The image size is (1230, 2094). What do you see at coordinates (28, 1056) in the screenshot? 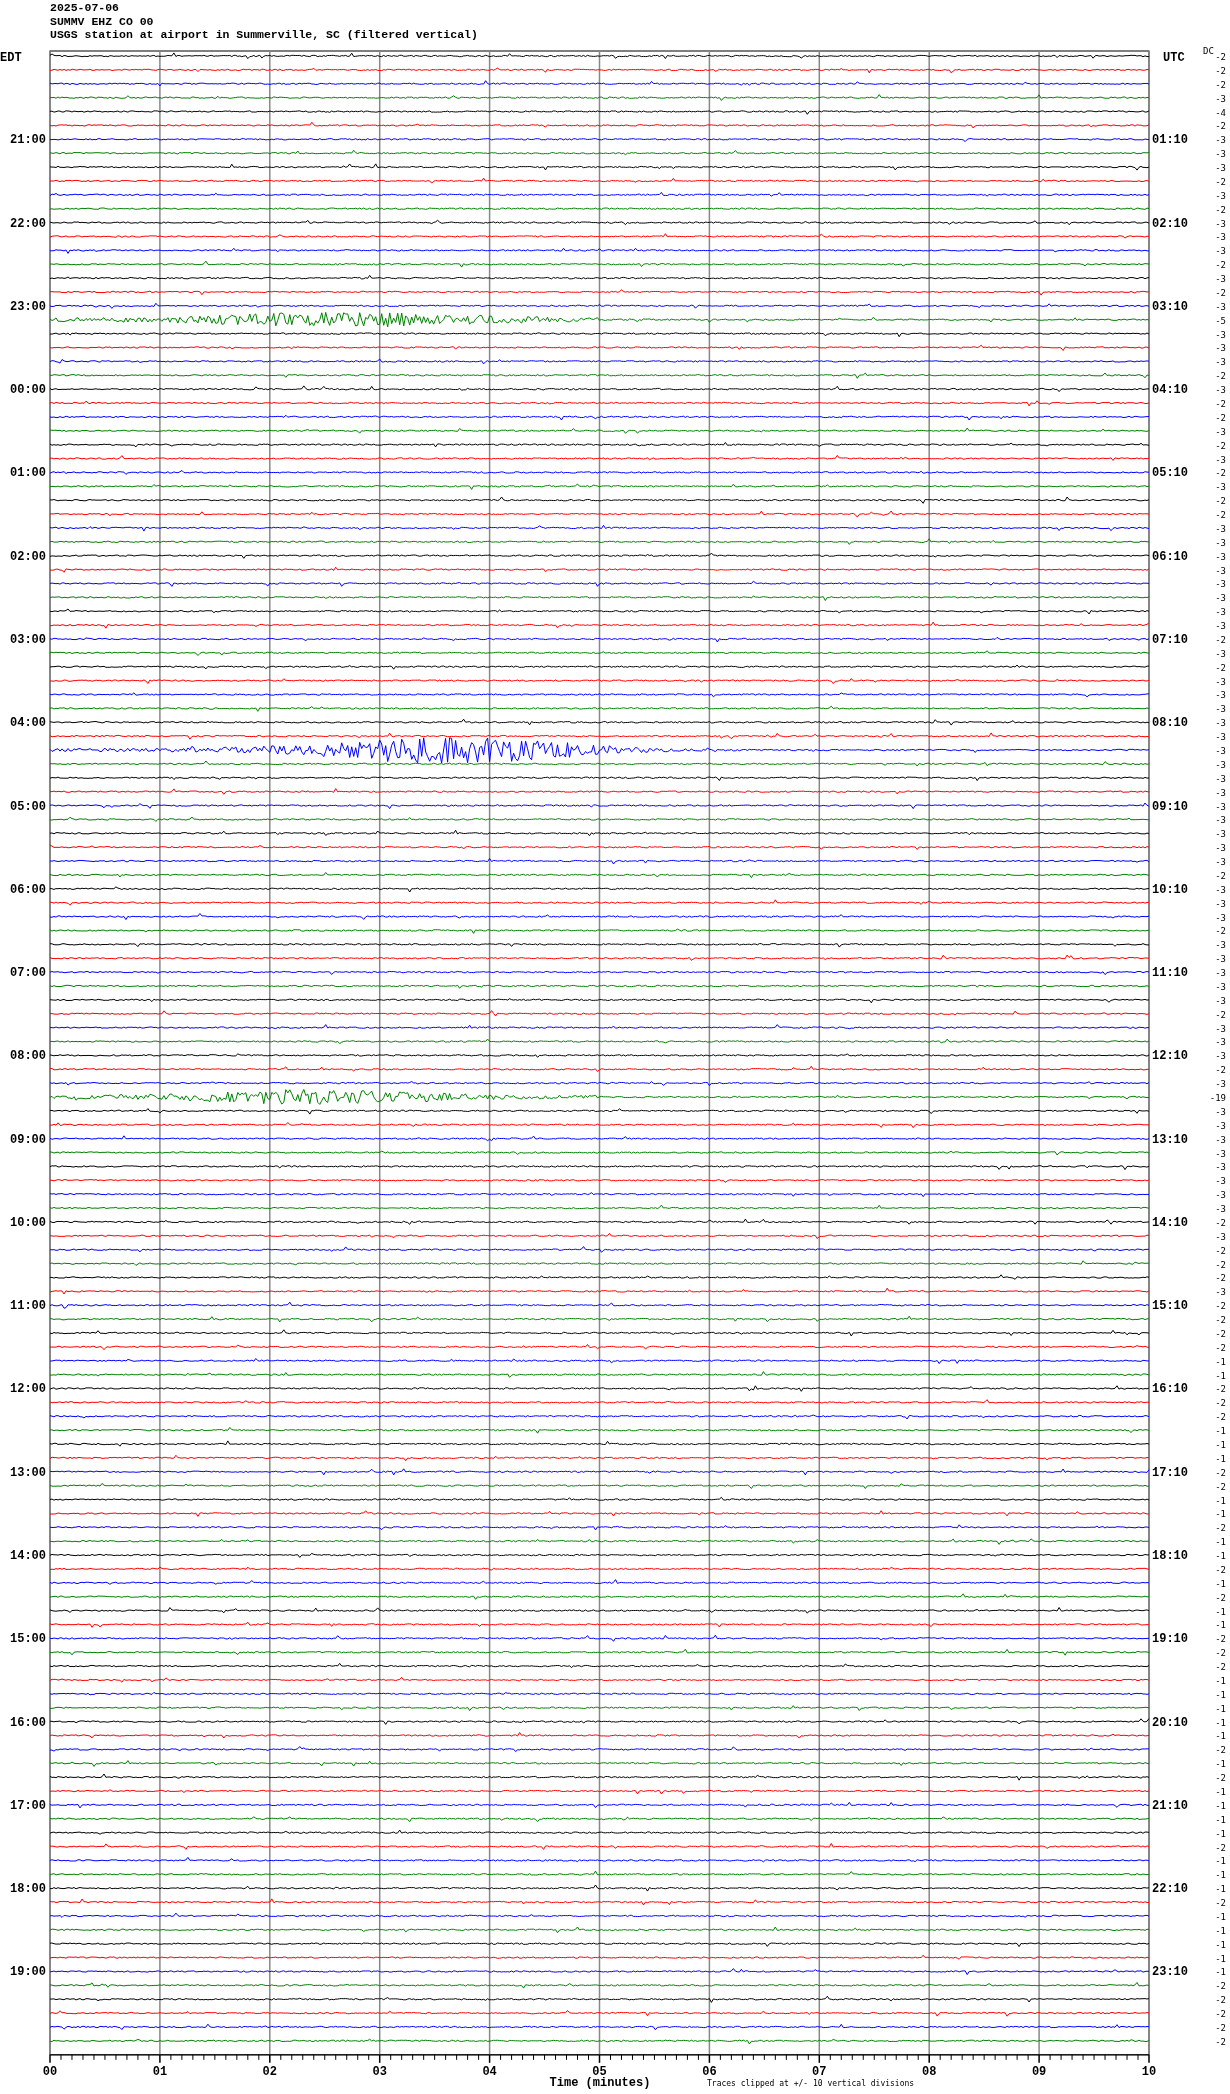
I see `hour-label: 08:00` at bounding box center [28, 1056].